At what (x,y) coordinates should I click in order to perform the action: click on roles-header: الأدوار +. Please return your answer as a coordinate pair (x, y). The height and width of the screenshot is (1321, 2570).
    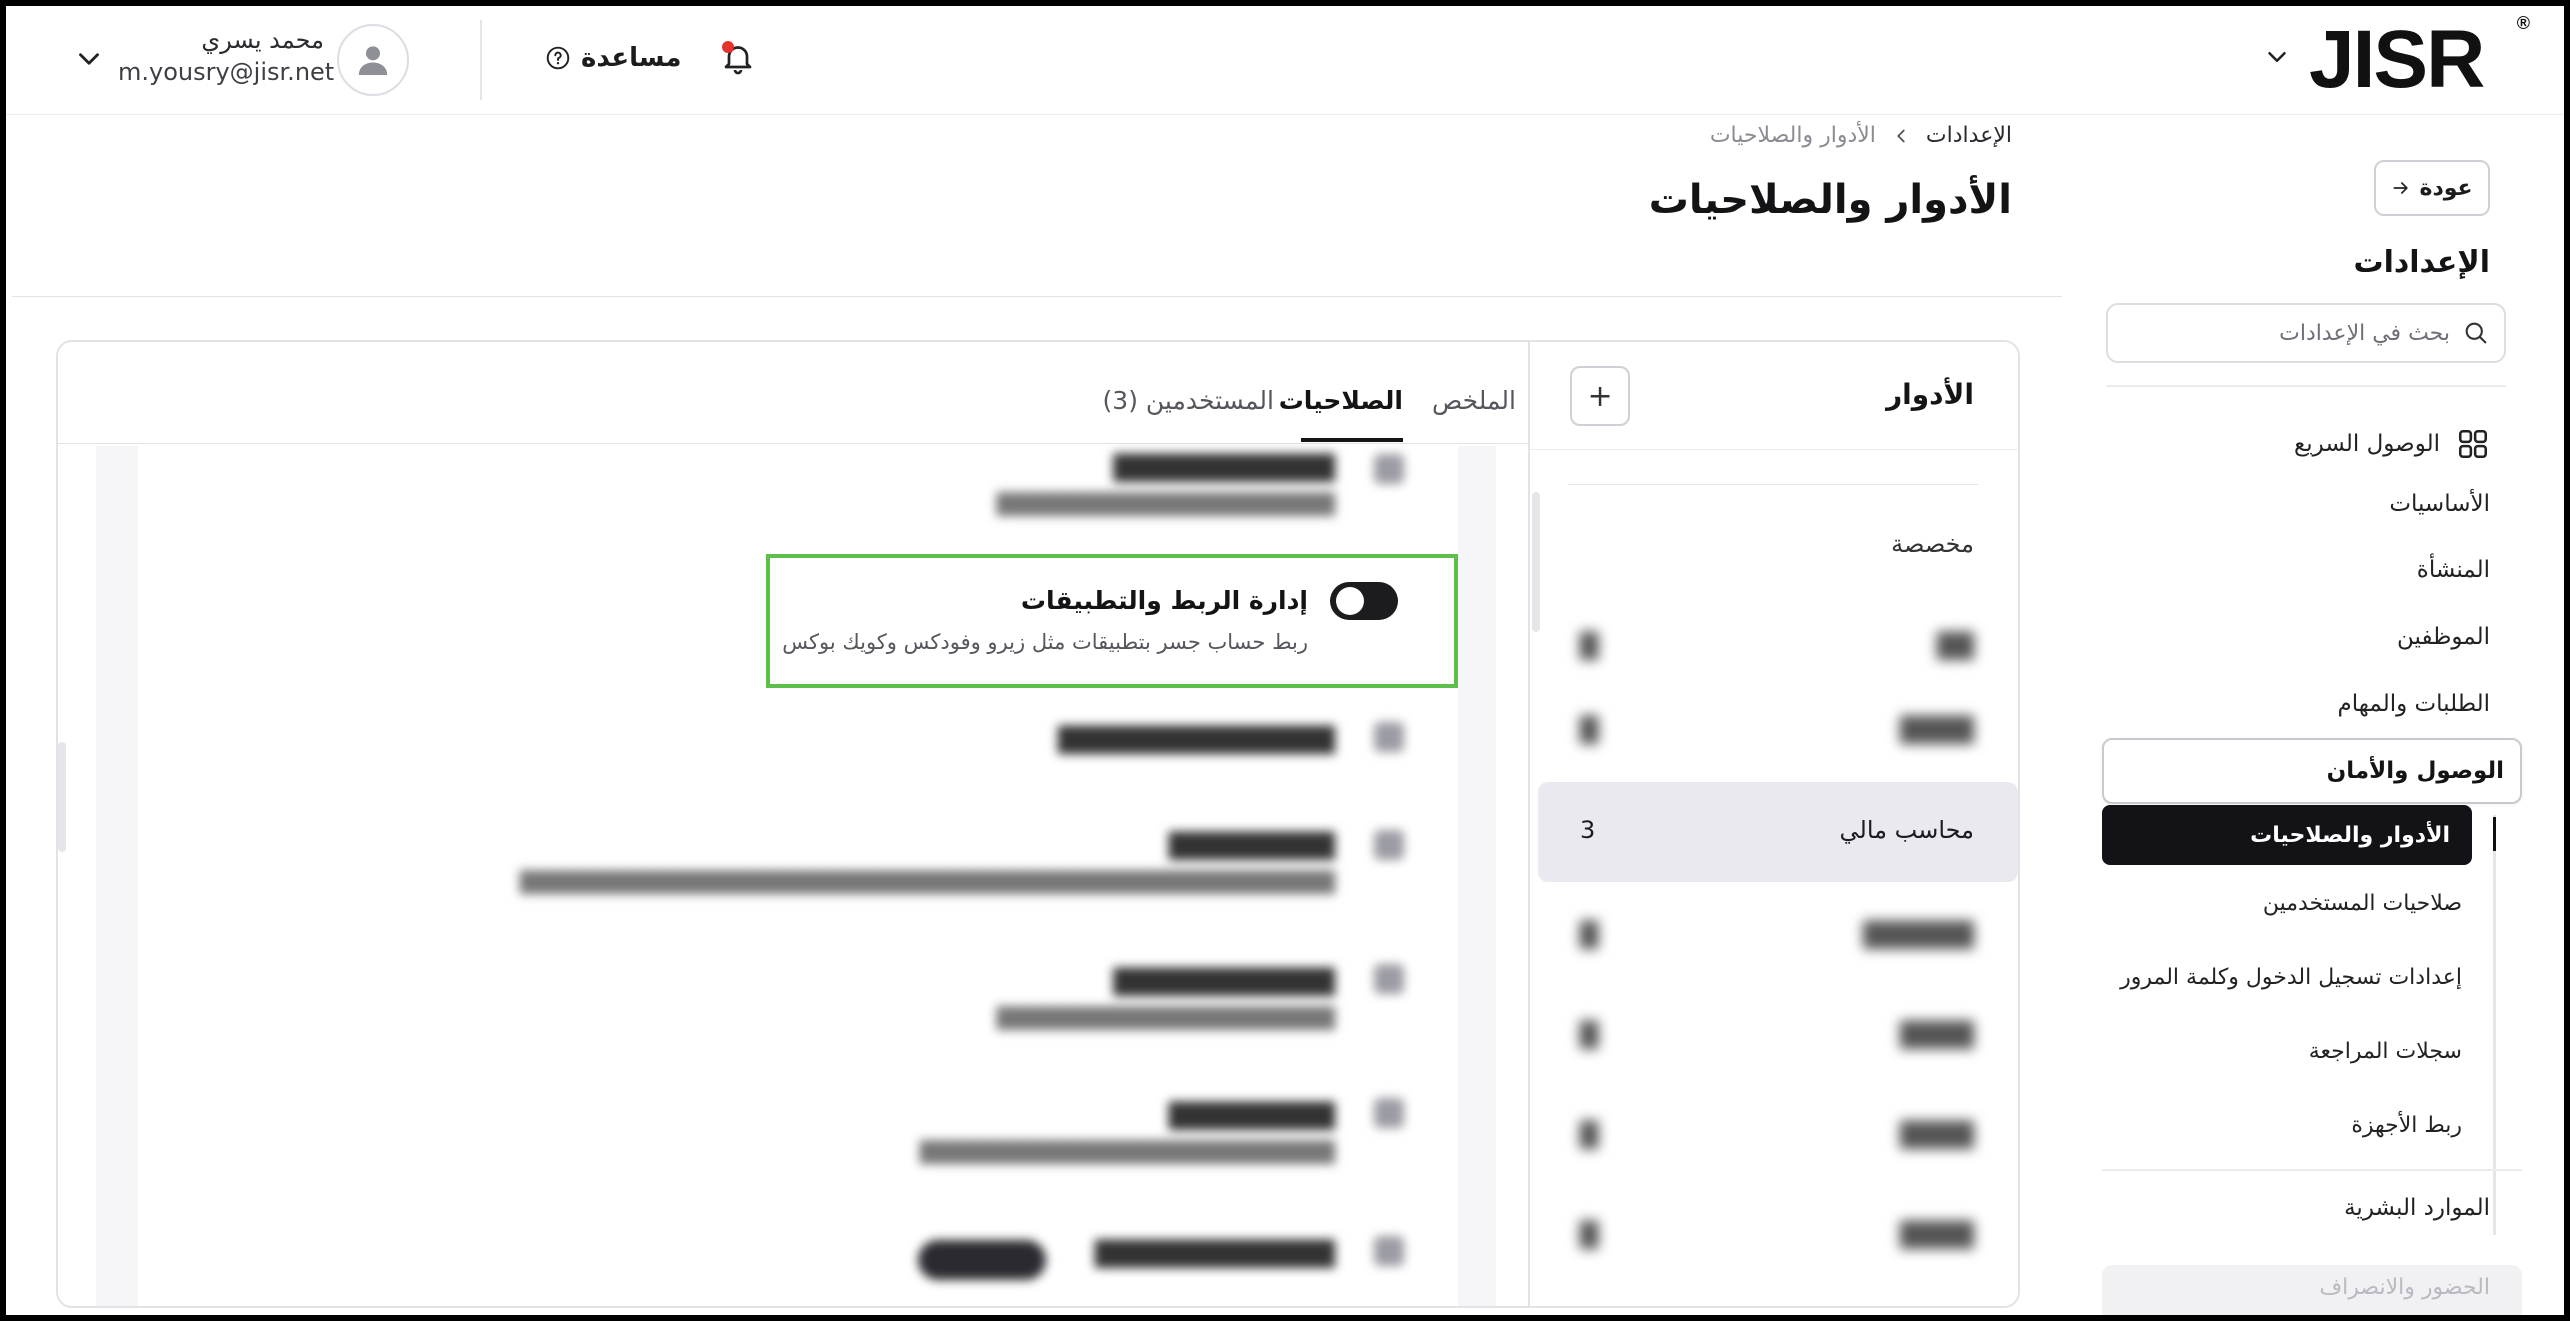
    Looking at the image, I should click on (1774, 396).